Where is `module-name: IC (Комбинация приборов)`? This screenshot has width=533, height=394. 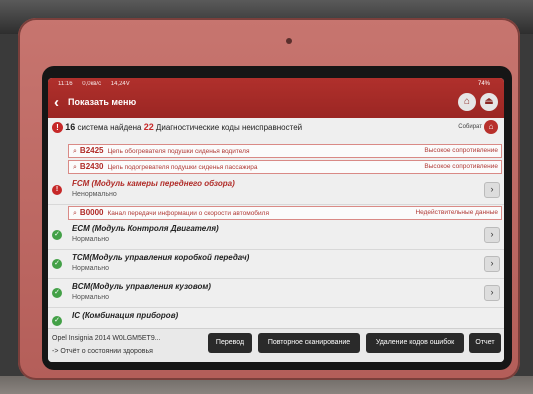
module-name: IC (Комбинация приборов) is located at coordinates (125, 315).